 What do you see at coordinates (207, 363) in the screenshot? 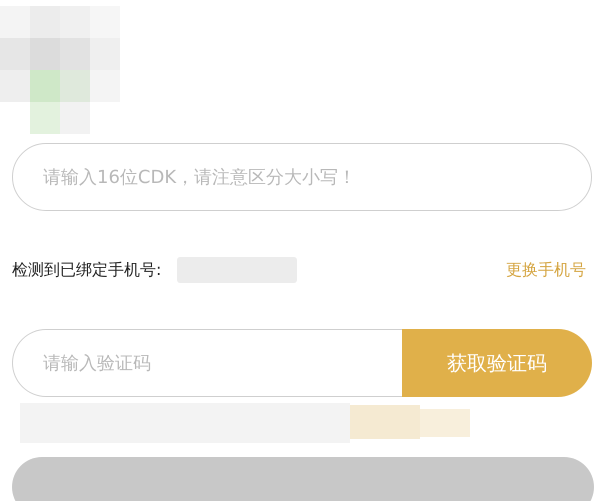
I see `verification-code-field: 请输入验证码` at bounding box center [207, 363].